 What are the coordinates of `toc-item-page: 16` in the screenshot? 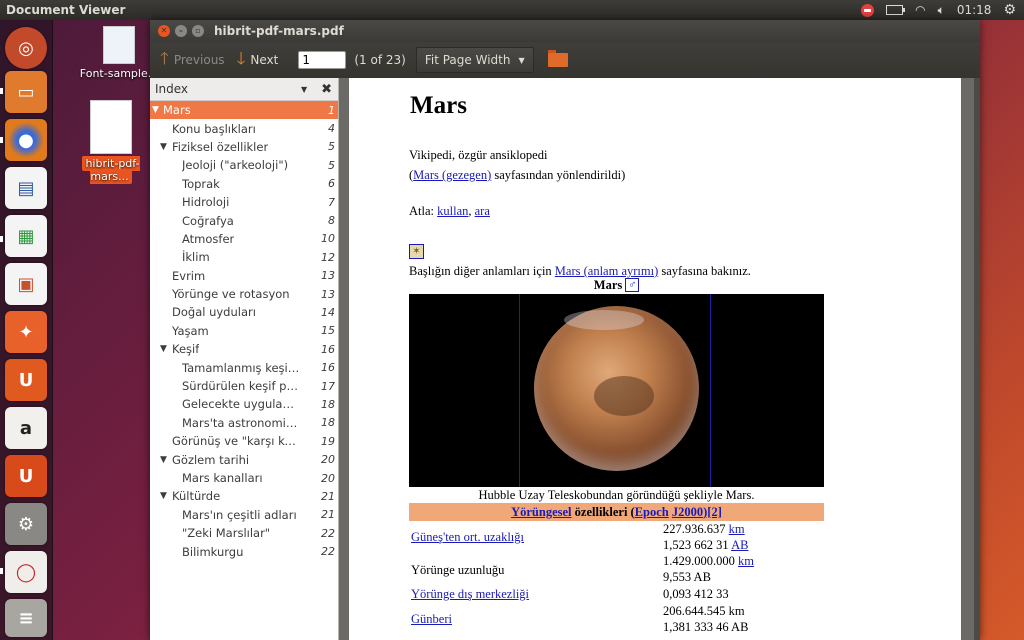 It's located at (328, 349).